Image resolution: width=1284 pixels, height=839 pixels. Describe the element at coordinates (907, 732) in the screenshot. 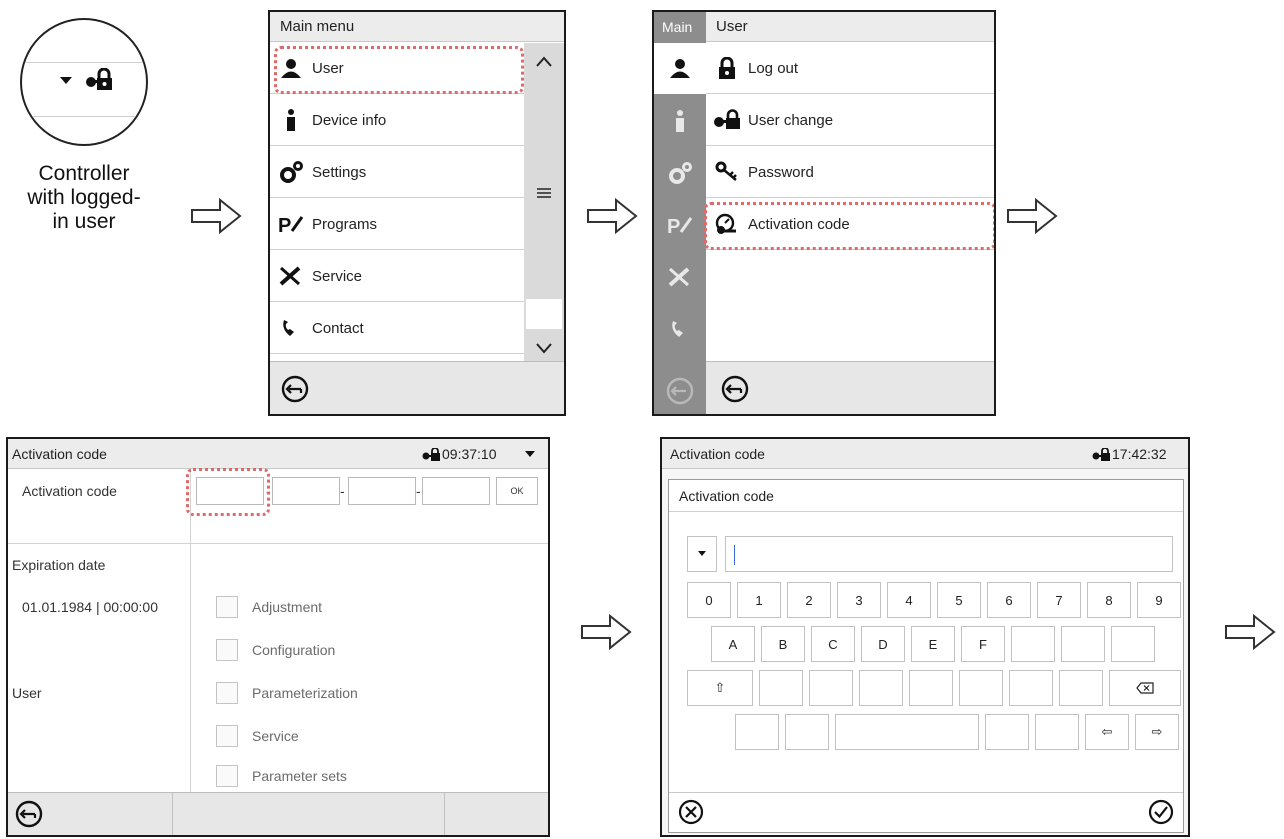

I see `space-key` at that location.